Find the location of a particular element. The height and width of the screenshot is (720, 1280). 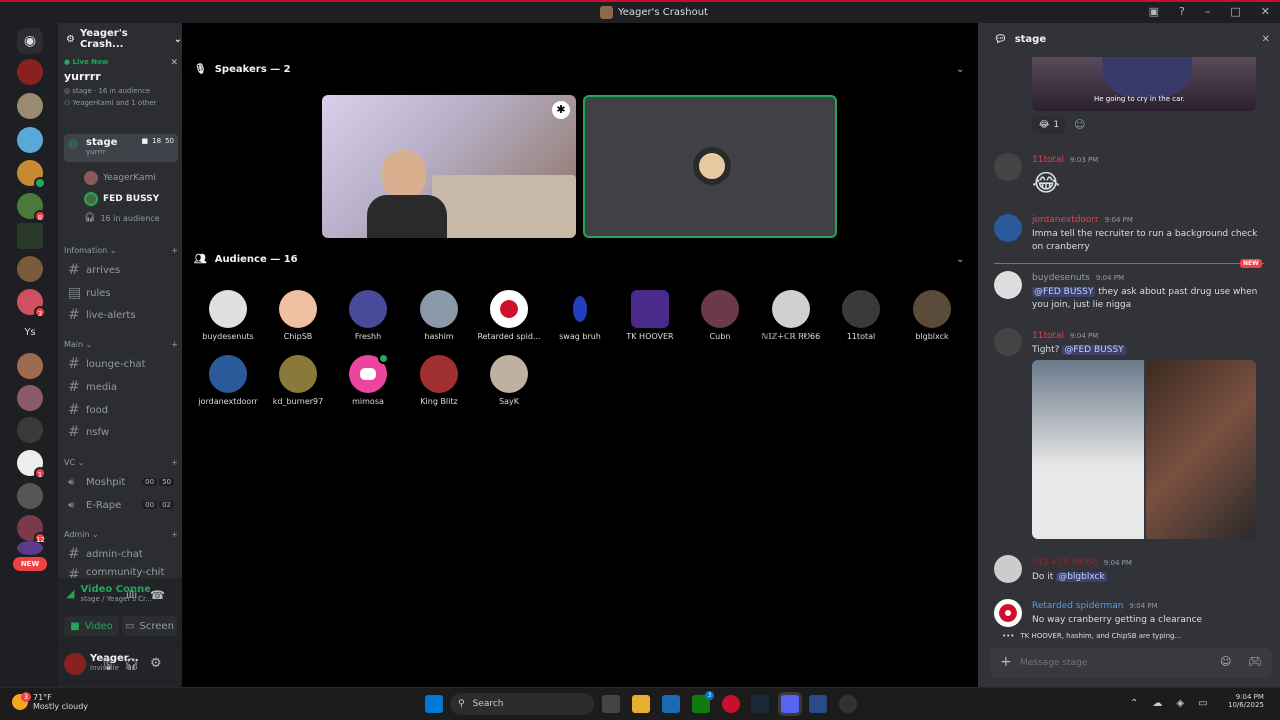

audience-member: swag bruh is located at coordinates (580, 315).